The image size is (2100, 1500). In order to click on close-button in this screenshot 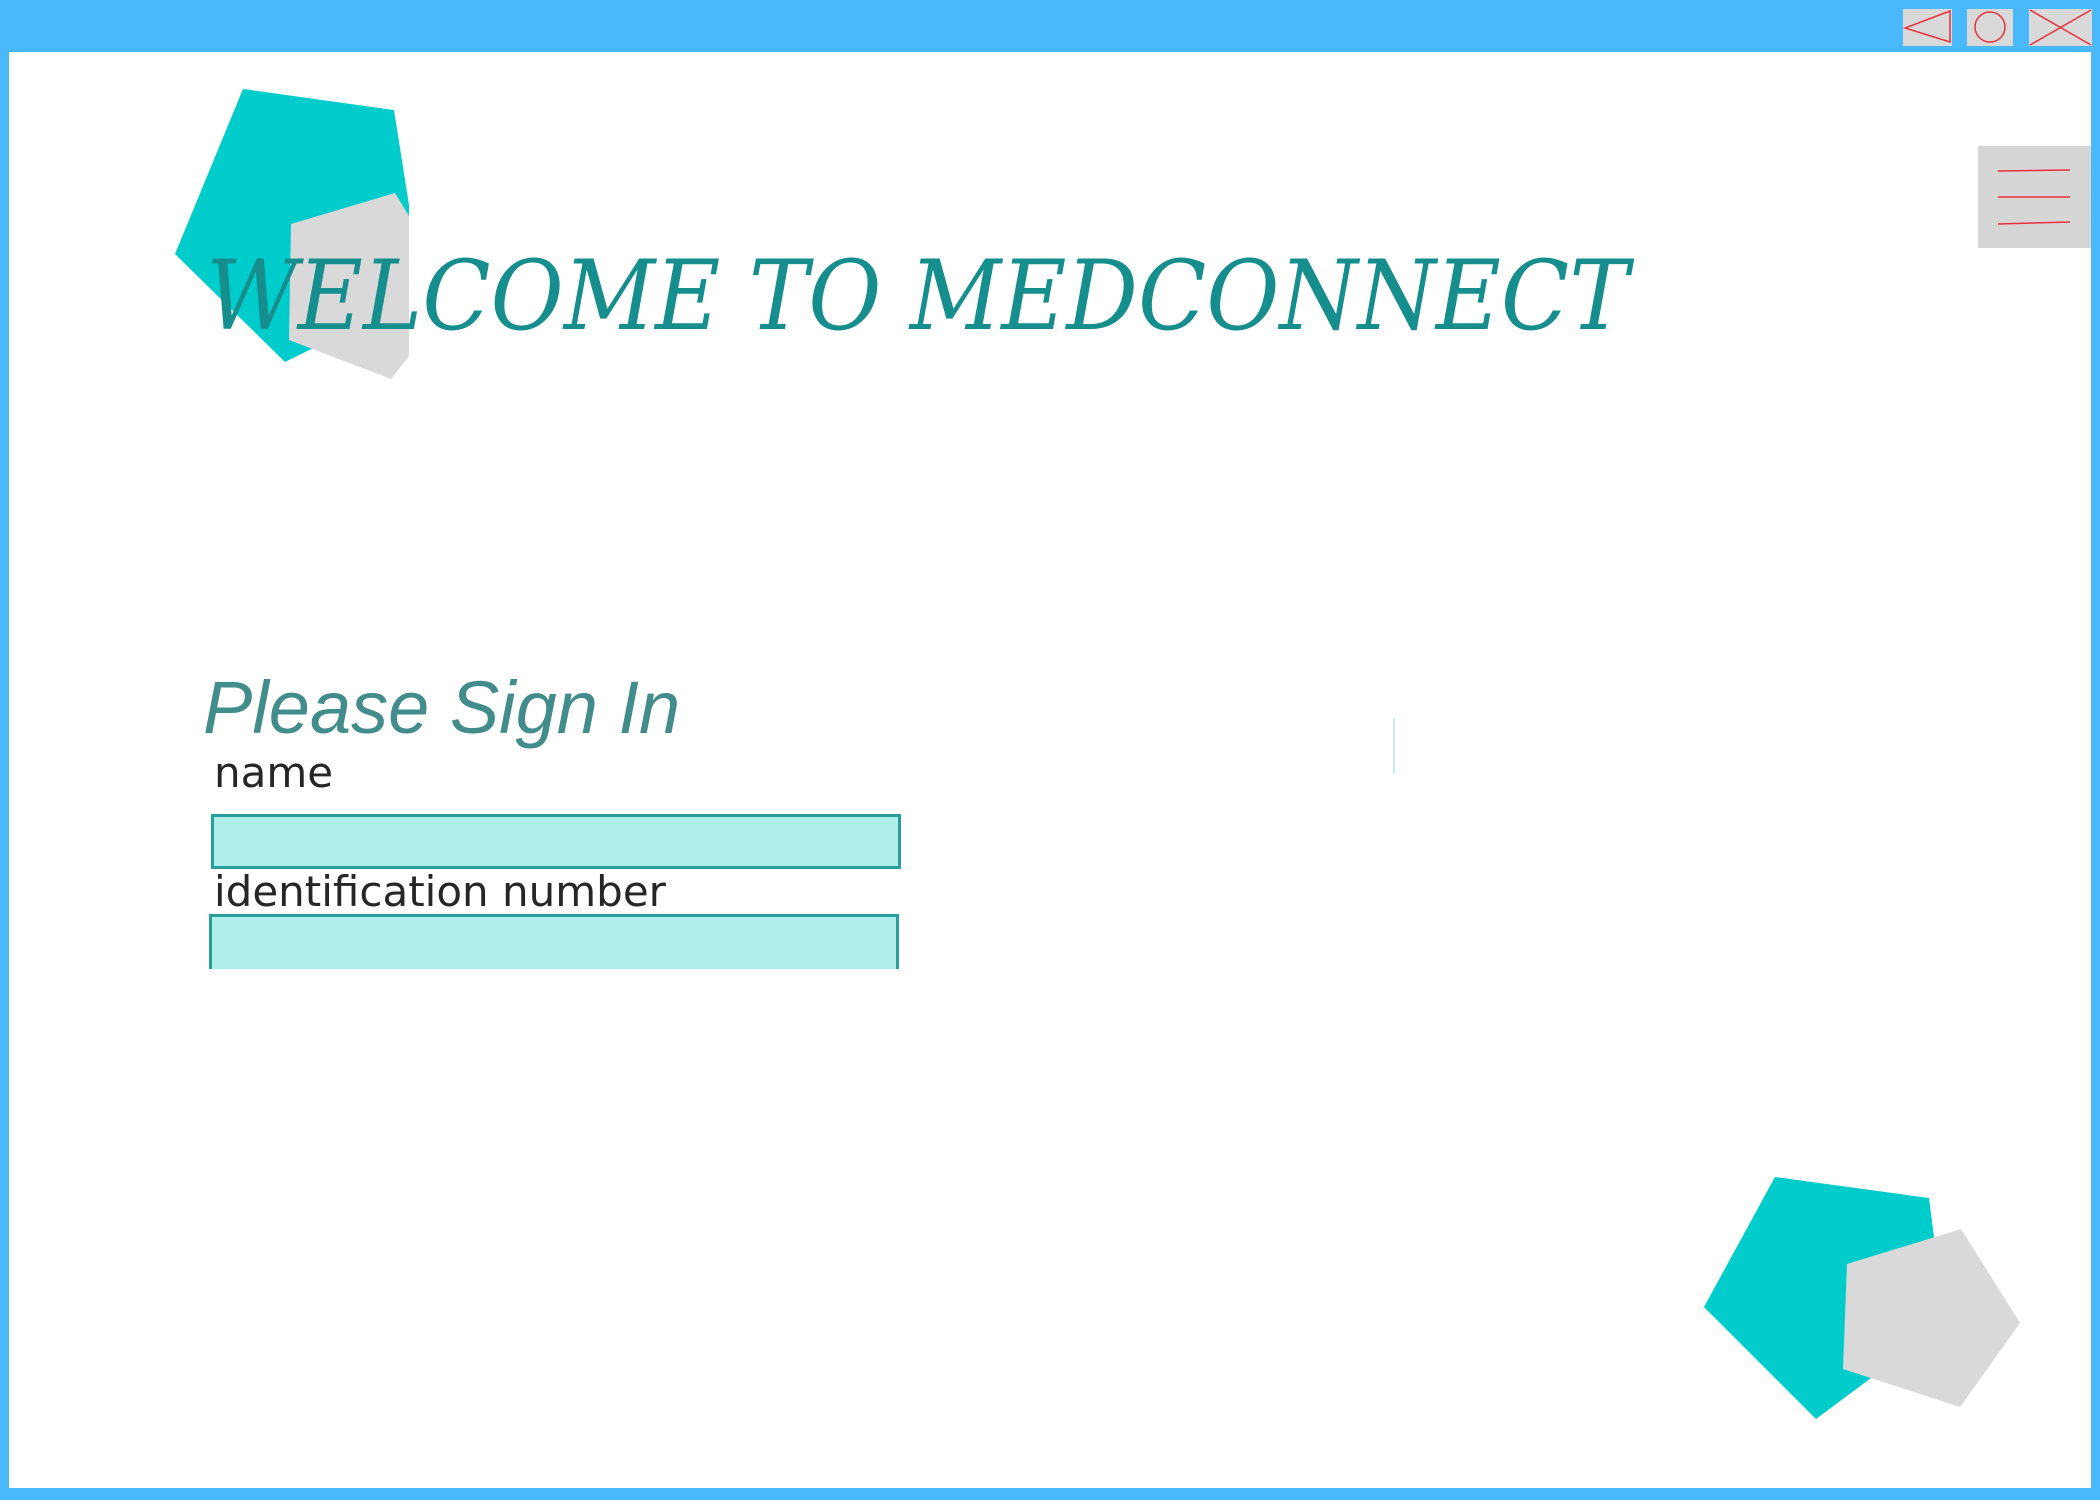, I will do `click(2060, 27)`.